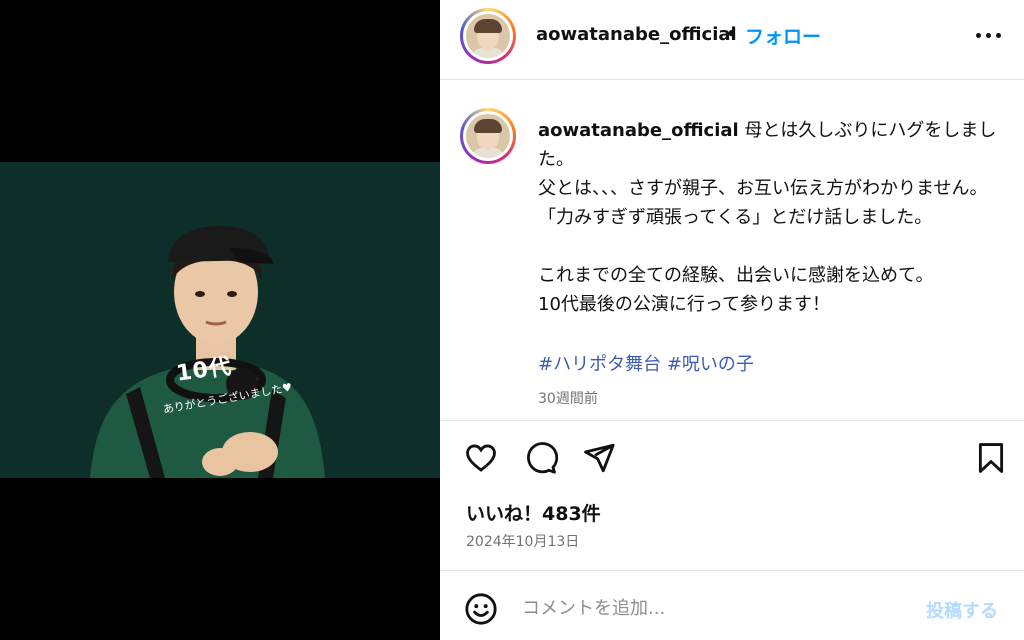 The width and height of the screenshot is (1024, 640). Describe the element at coordinates (783, 35) in the screenshot. I see `follow-button: フォロー` at that location.